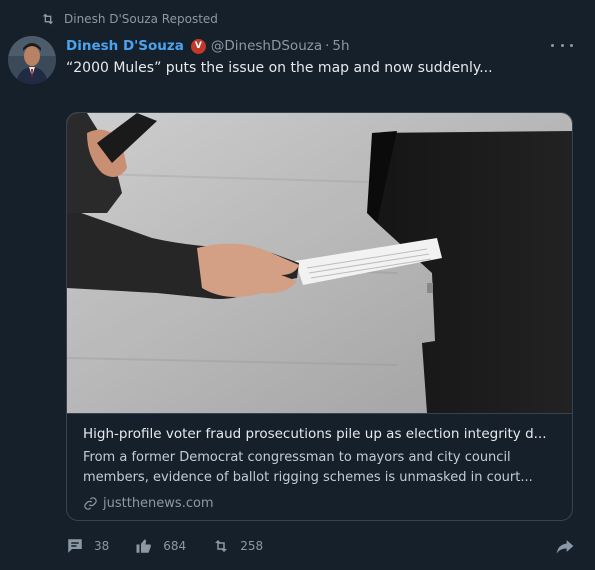  What do you see at coordinates (90, 503) in the screenshot?
I see `link-icon` at bounding box center [90, 503].